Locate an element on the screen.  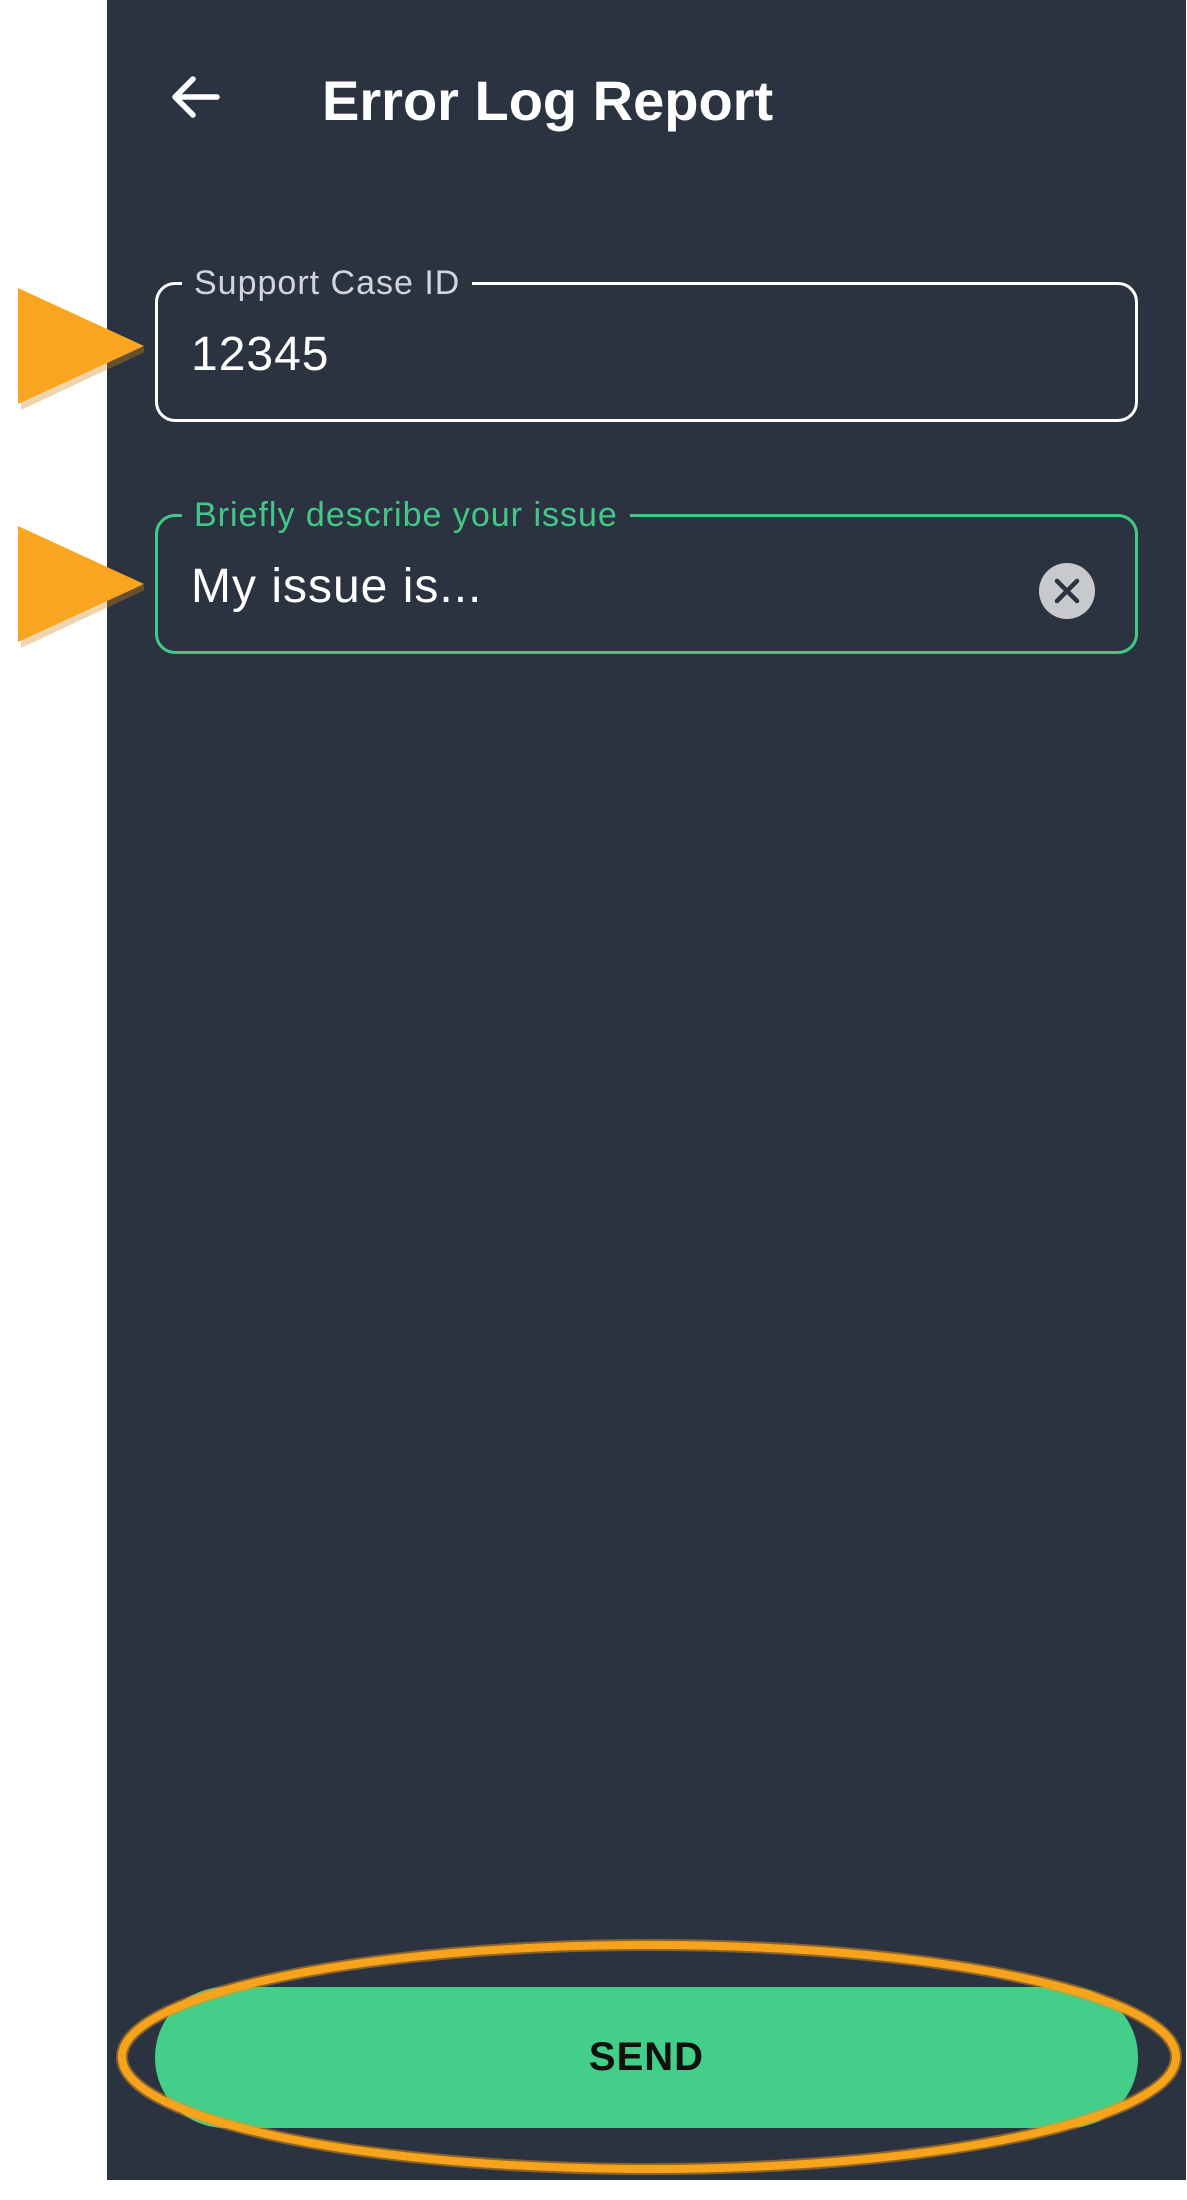
arrow-left-icon is located at coordinates (196, 97).